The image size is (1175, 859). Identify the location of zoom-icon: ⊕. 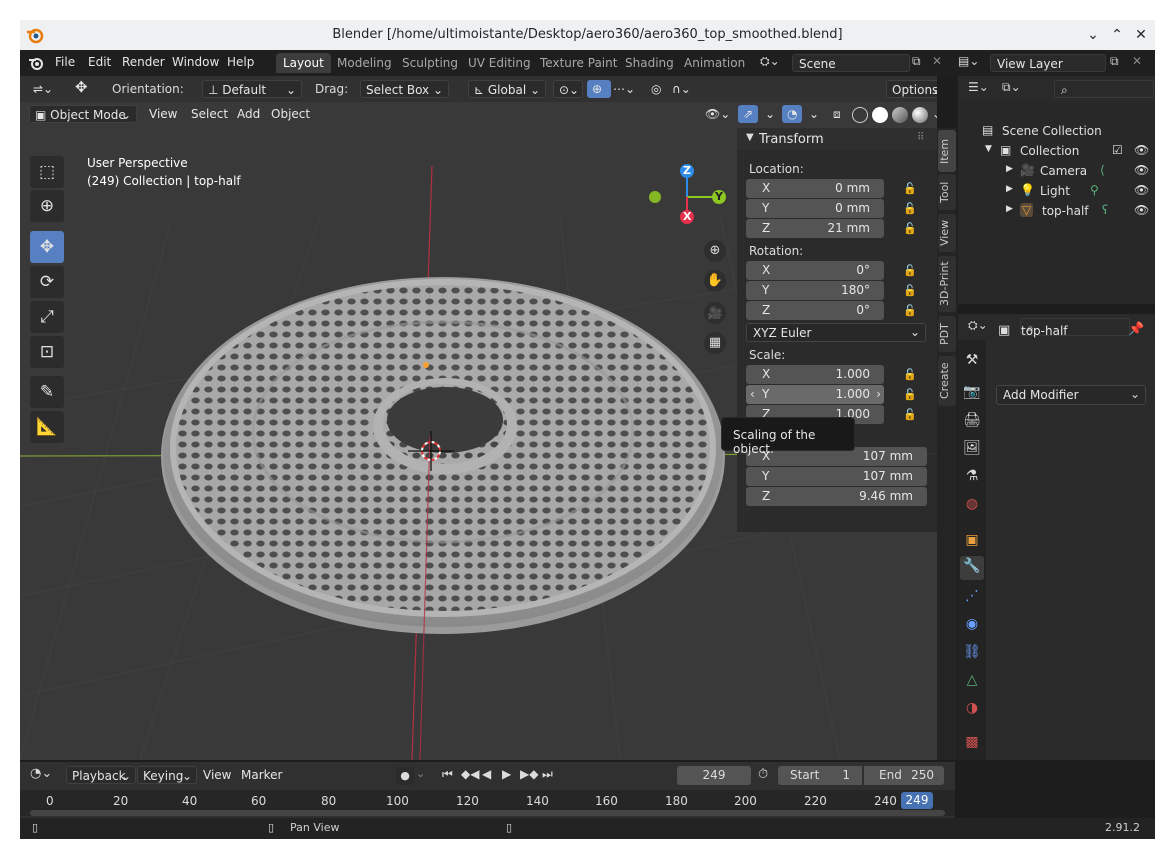
(715, 251).